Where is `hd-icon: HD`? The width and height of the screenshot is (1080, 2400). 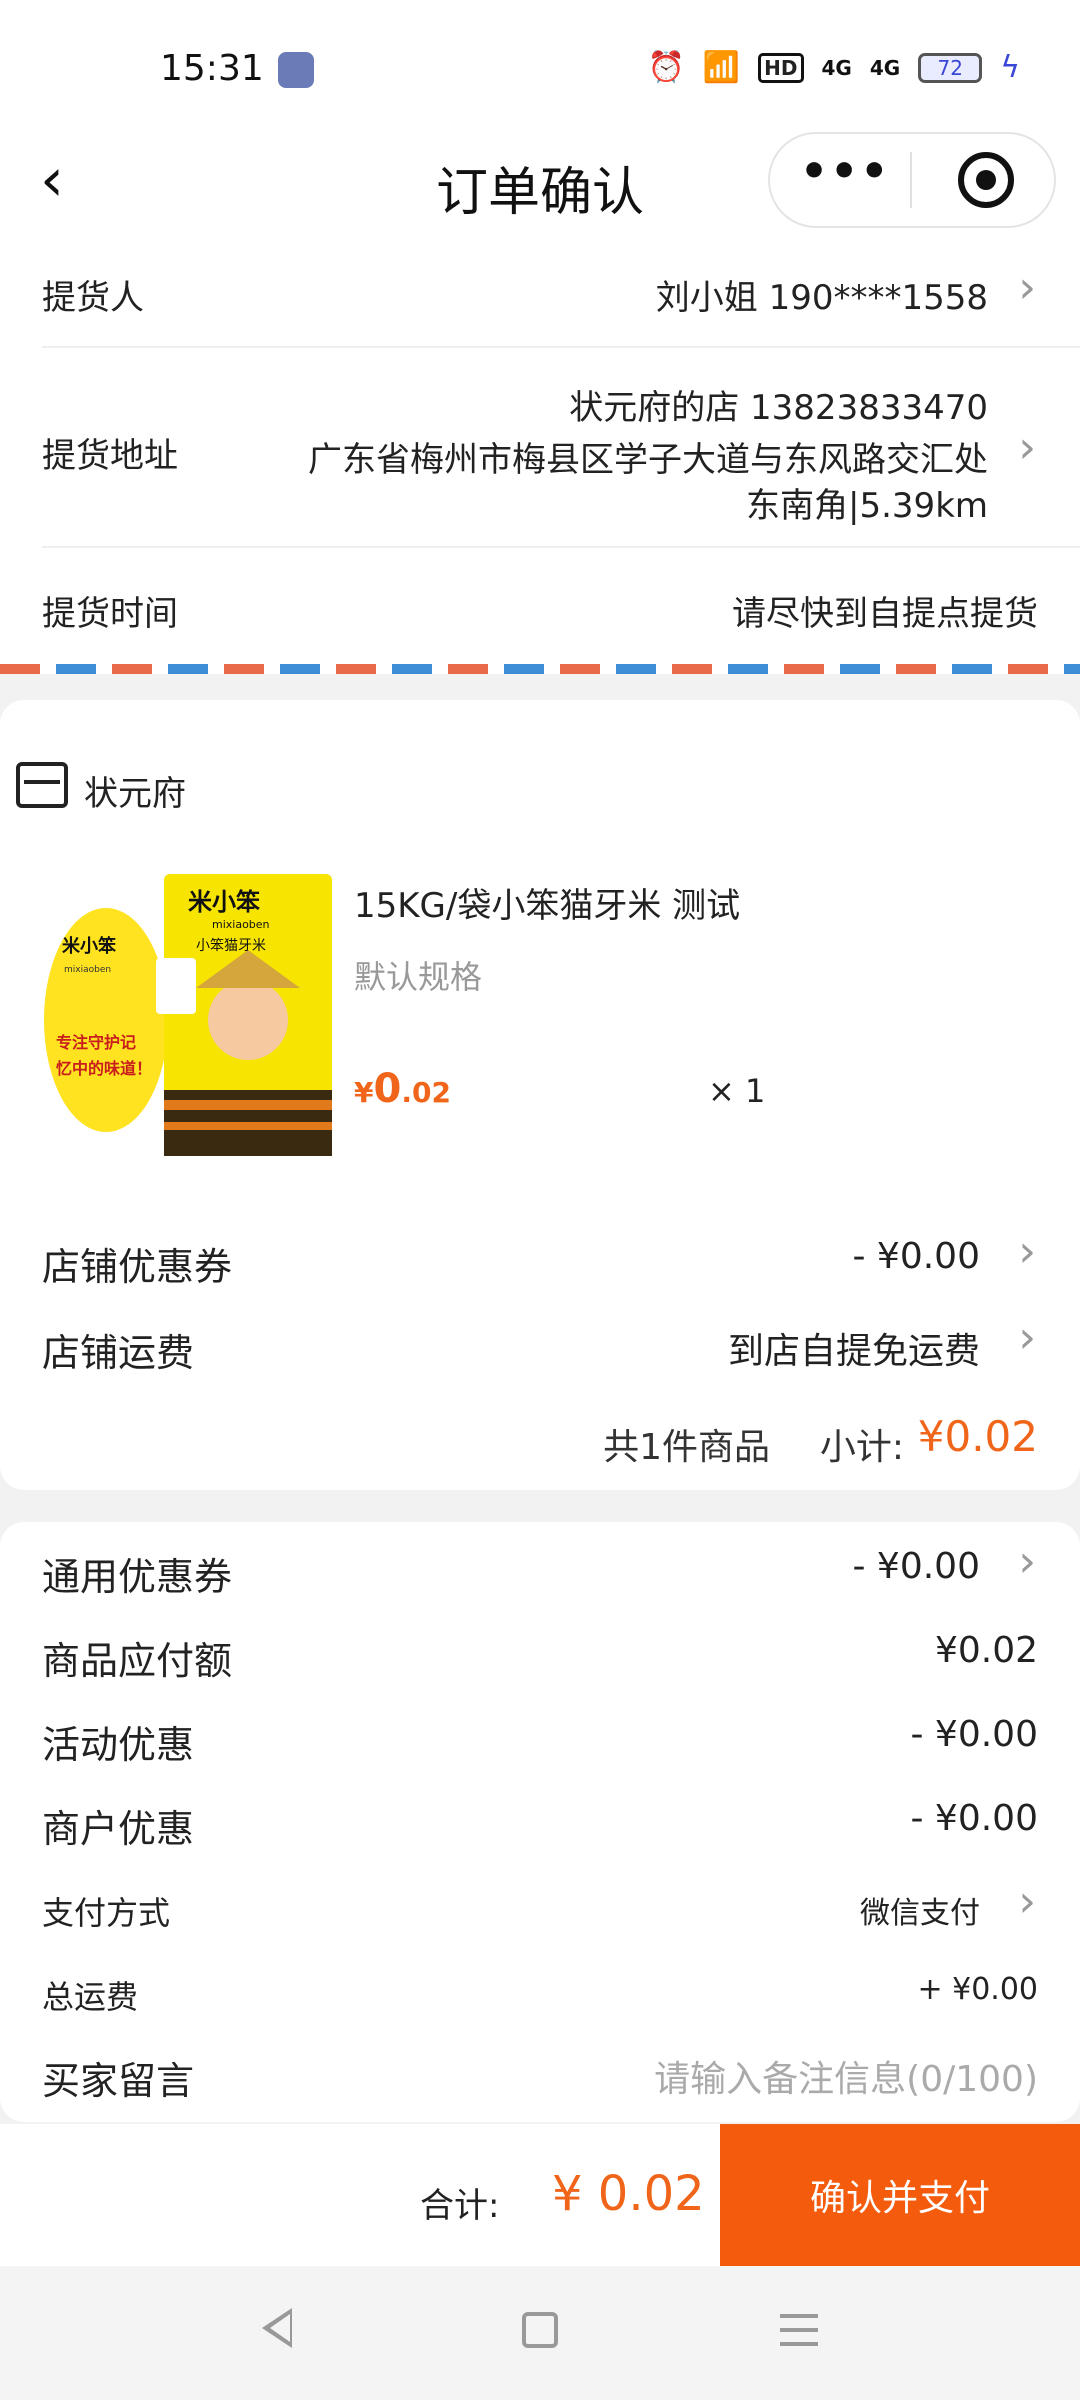 hd-icon: HD is located at coordinates (781, 67).